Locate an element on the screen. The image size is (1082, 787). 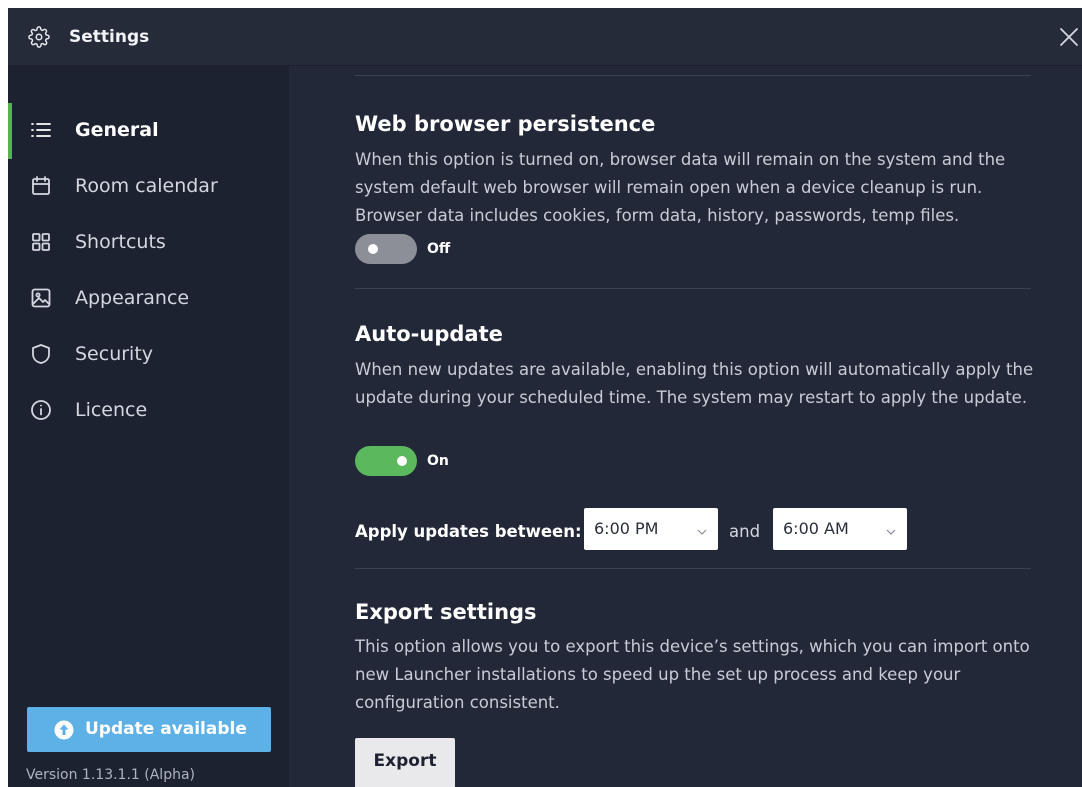
export-button: Export is located at coordinates (405, 762).